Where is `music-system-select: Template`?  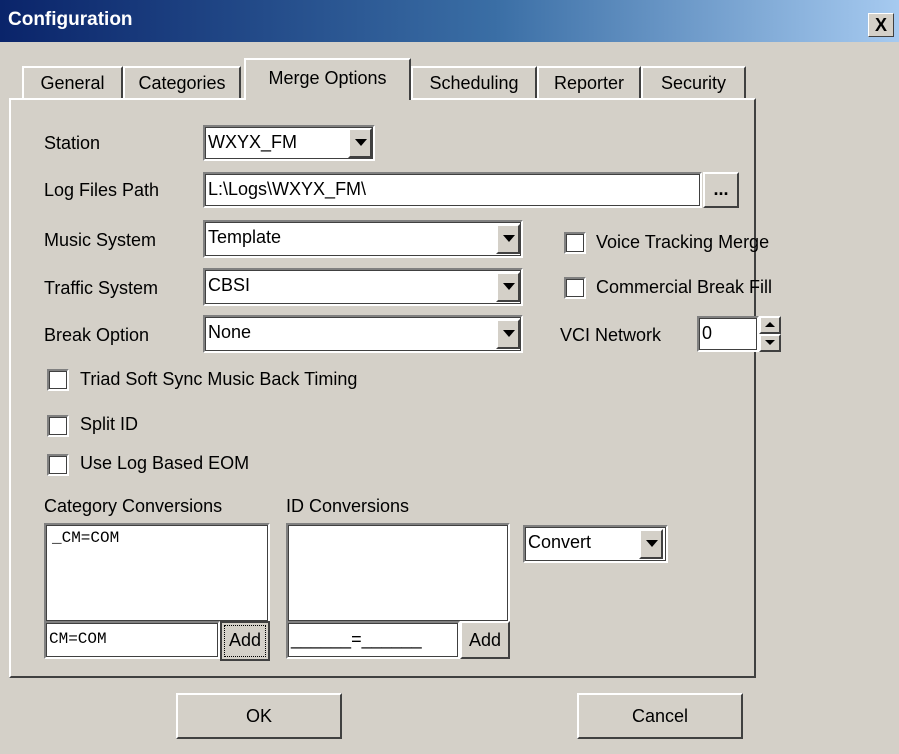
music-system-select: Template is located at coordinates (363, 239).